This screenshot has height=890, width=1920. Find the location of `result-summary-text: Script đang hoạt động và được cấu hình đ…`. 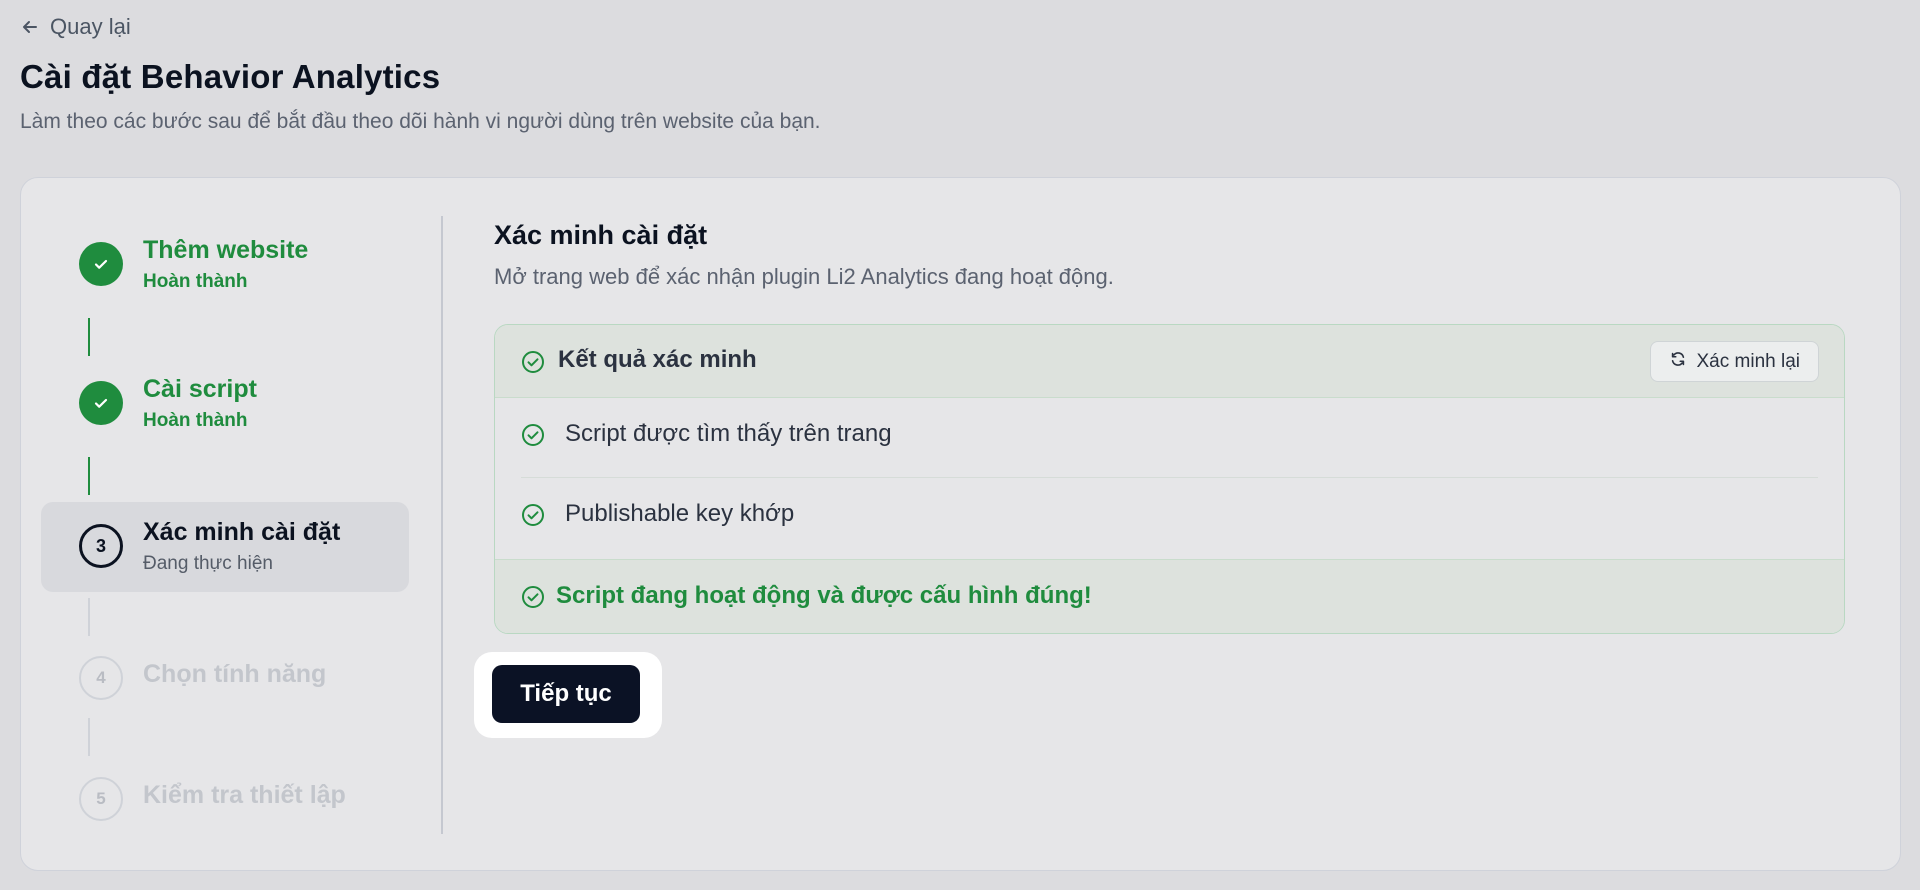

result-summary-text: Script đang hoạt động và được cấu hình đ… is located at coordinates (824, 595).